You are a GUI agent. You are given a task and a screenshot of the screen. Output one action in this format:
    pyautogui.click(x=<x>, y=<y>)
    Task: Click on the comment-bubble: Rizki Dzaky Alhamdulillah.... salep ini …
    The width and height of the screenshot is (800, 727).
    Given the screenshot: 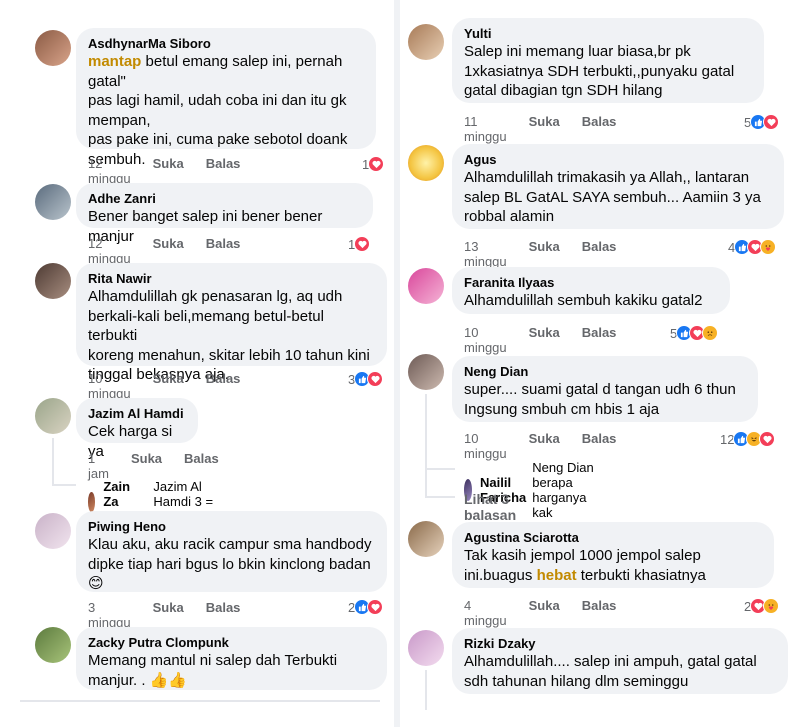 What is the action you would take?
    pyautogui.click(x=620, y=661)
    